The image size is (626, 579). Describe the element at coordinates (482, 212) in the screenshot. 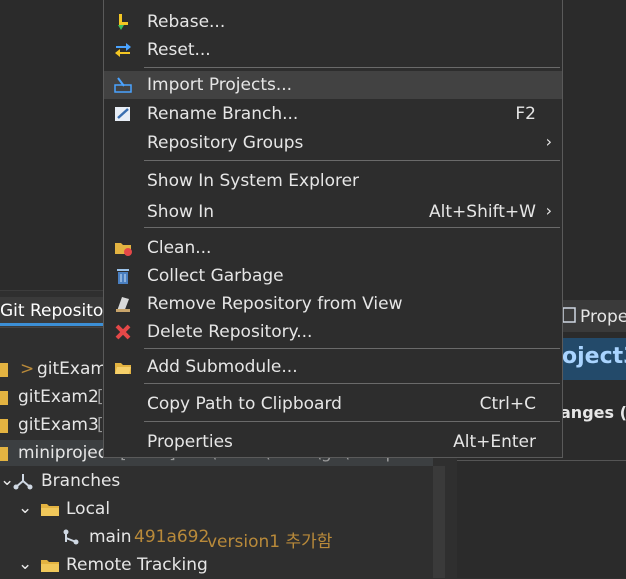

I see `menu-item-shortcut: Alt+Shift+W` at that location.